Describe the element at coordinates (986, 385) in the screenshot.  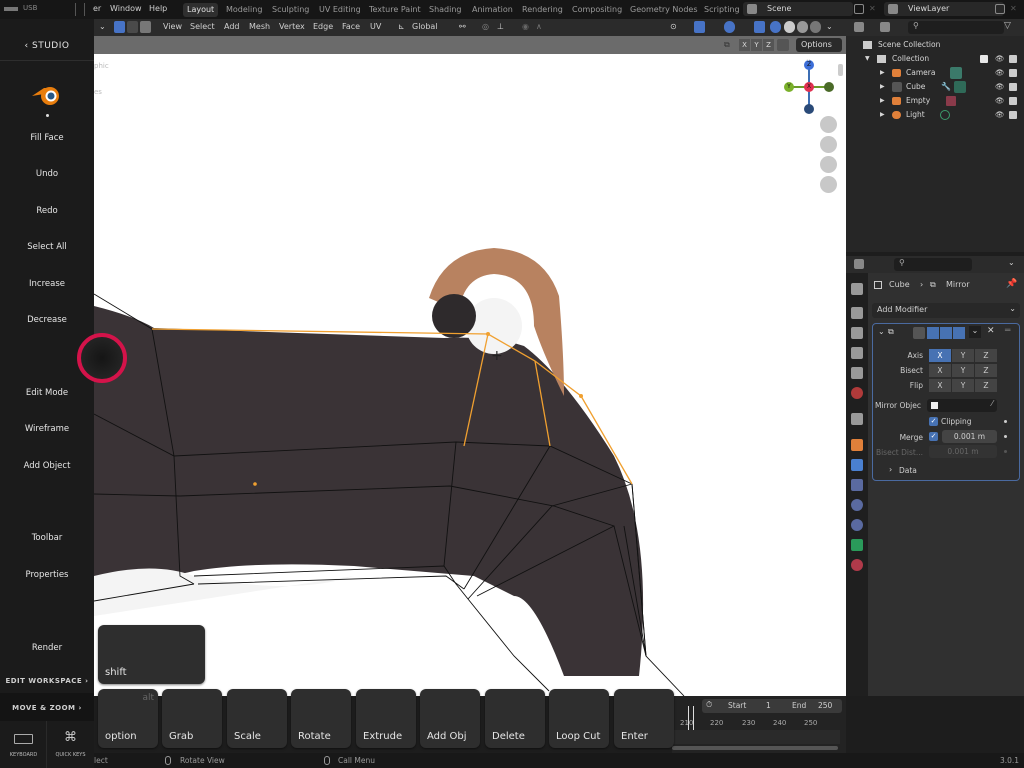
I see `flip-z-toggle: Z` at that location.